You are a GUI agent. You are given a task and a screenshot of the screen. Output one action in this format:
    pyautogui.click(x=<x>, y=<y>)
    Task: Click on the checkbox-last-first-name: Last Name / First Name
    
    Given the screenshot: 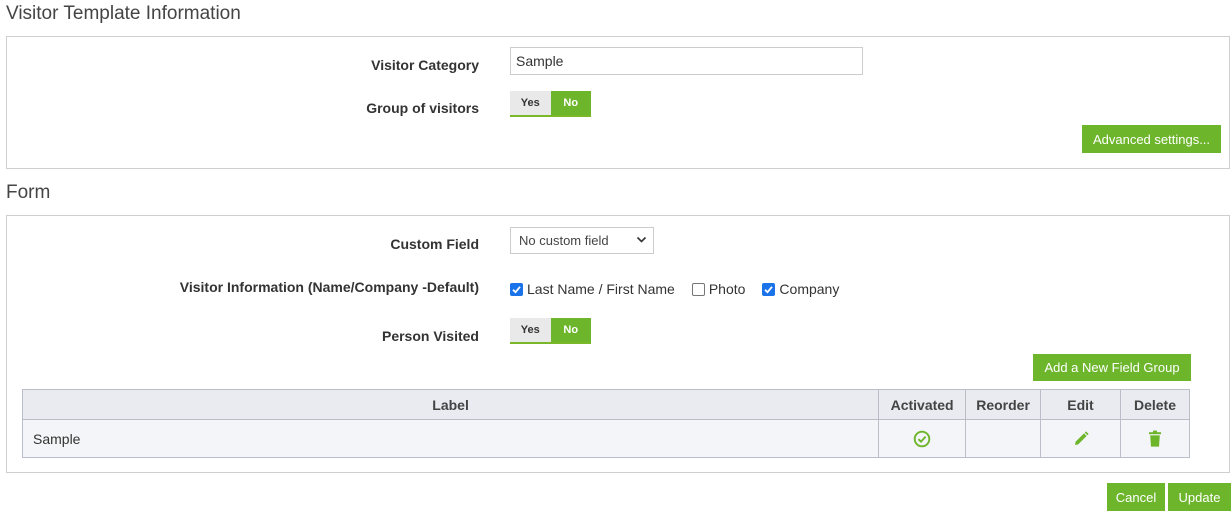 What is the action you would take?
    pyautogui.click(x=592, y=289)
    